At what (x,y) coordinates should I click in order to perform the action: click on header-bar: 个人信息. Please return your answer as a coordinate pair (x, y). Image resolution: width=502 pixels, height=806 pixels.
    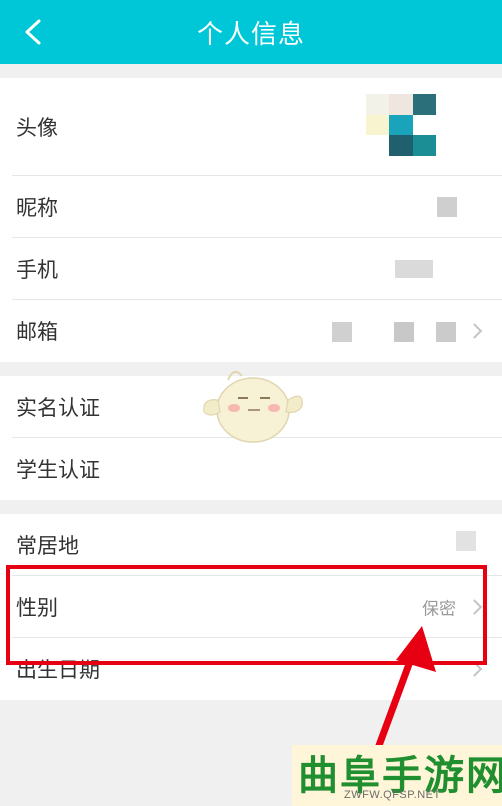
    Looking at the image, I should click on (251, 32).